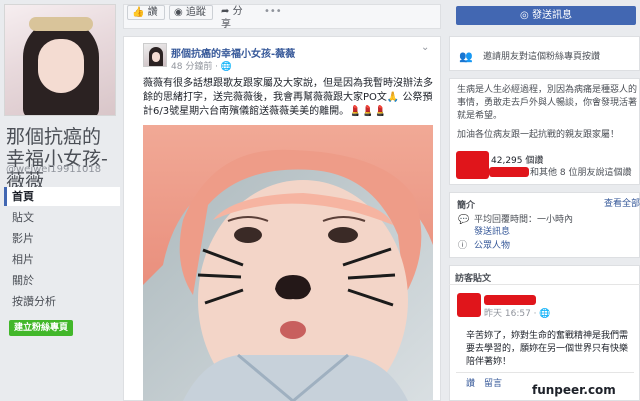  What do you see at coordinates (472, 165) in the screenshot?
I see `redacted-friends-avatars` at bounding box center [472, 165].